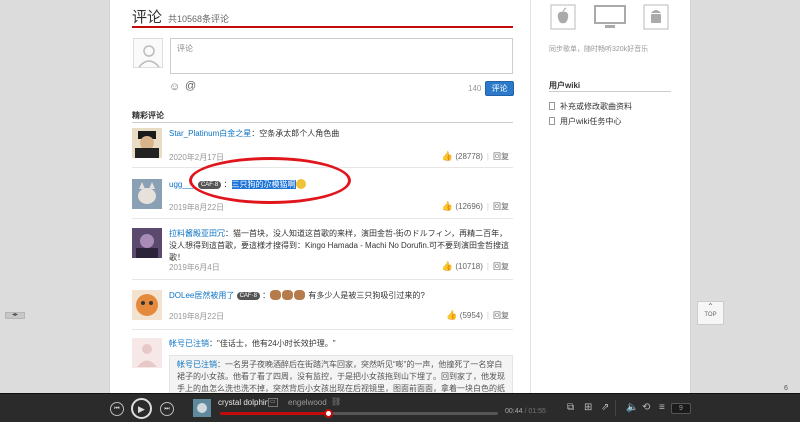  What do you see at coordinates (199, 19) in the screenshot?
I see `comments-count: 共10568条评论` at bounding box center [199, 19].